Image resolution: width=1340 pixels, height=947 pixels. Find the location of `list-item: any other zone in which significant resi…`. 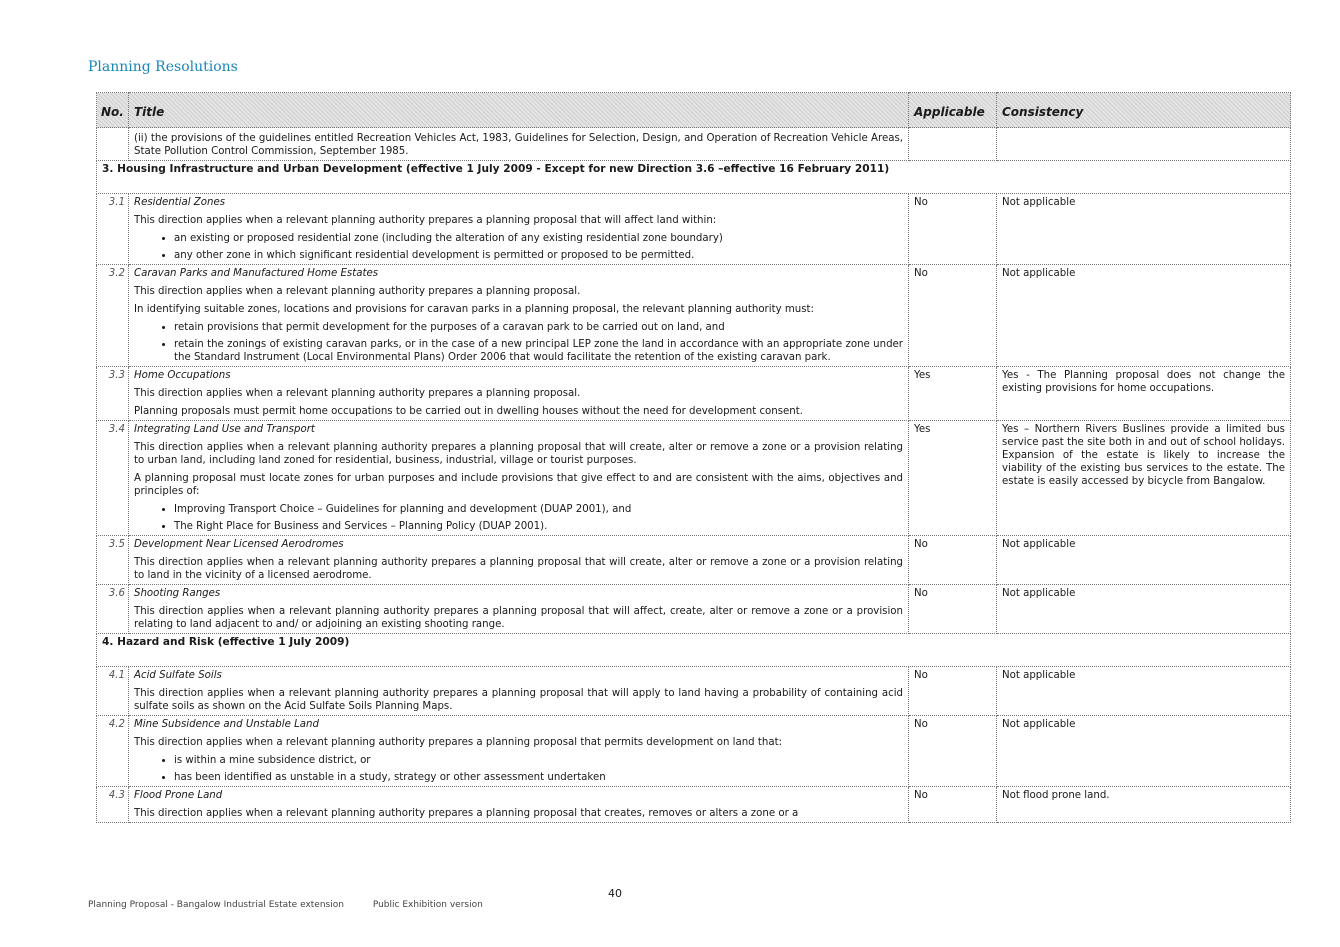

list-item: any other zone in which significant resi… is located at coordinates (538, 255).